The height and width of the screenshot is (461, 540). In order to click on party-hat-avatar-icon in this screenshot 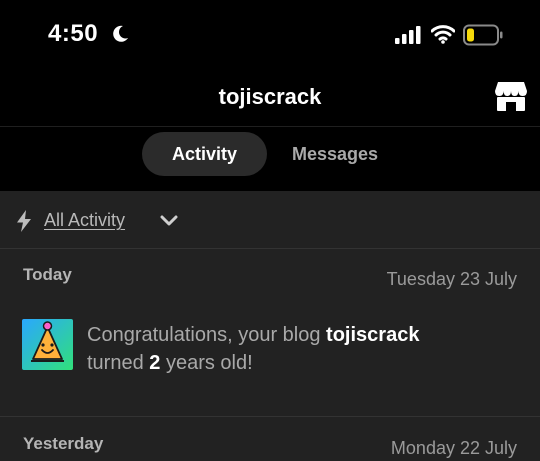, I will do `click(47, 344)`.